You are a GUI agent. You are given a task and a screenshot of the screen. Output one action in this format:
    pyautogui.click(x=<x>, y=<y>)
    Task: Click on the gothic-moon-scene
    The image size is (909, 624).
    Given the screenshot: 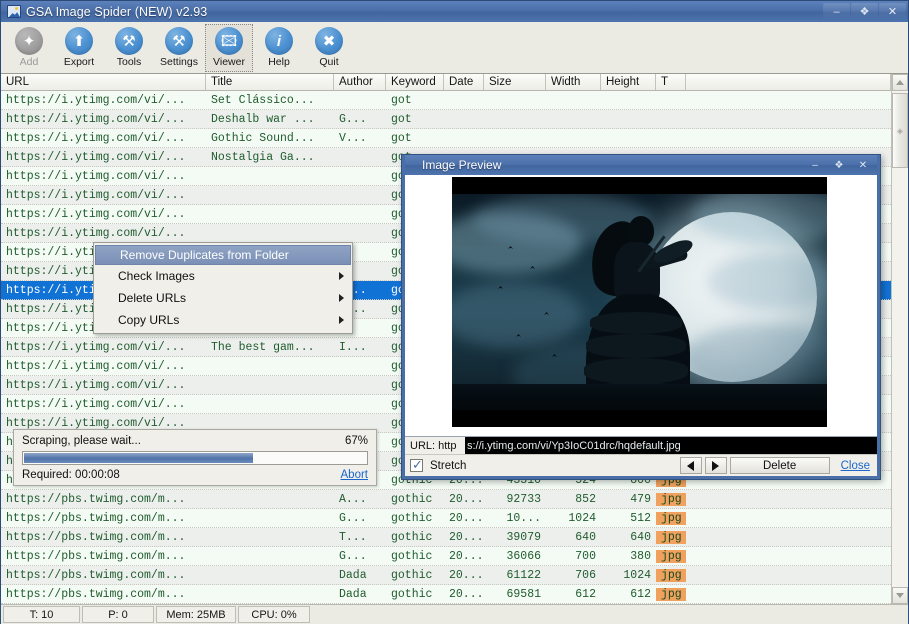 What is the action you would take?
    pyautogui.click(x=639, y=302)
    